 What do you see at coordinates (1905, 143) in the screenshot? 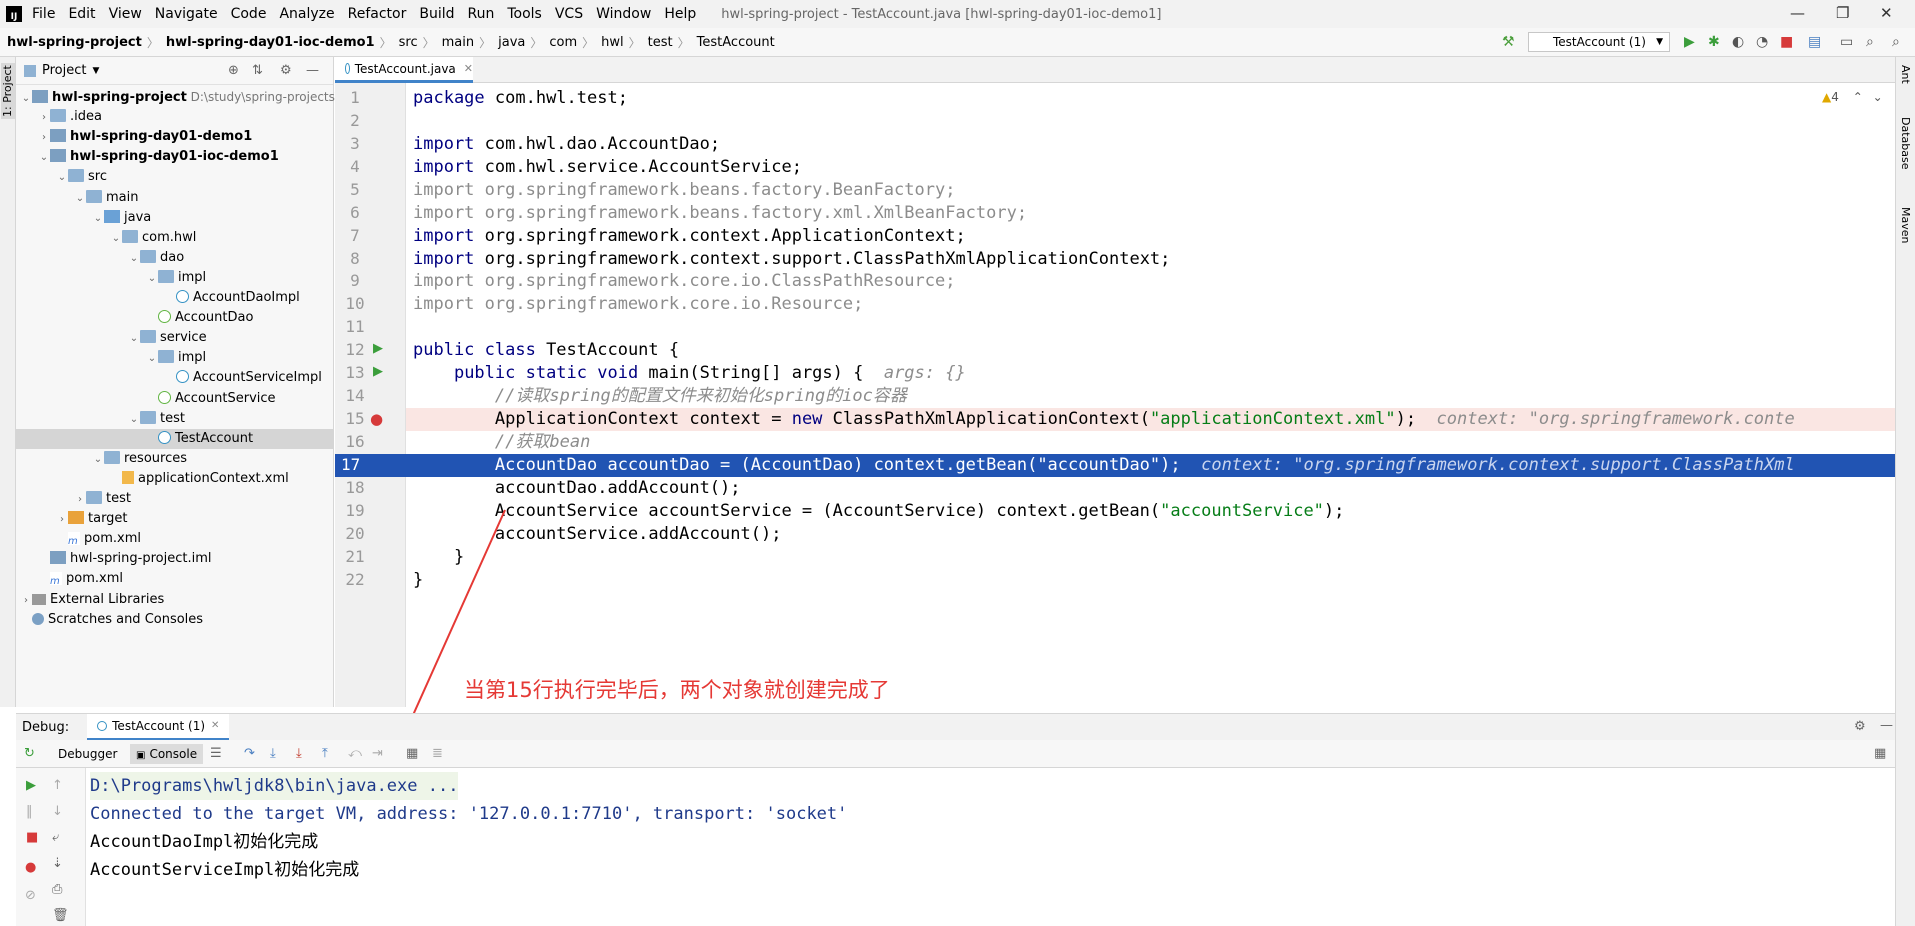
I see `database-tool-button: Database` at bounding box center [1905, 143].